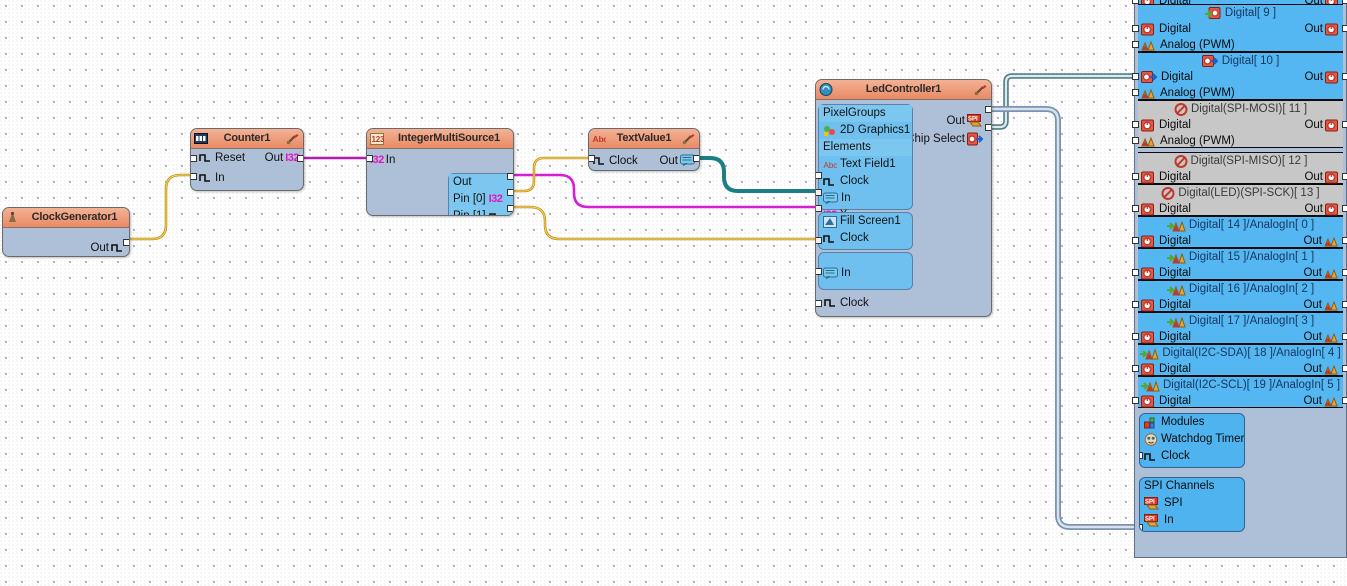 The height and width of the screenshot is (586, 1347). What do you see at coordinates (300, 158) in the screenshot?
I see `port-out-counter` at bounding box center [300, 158].